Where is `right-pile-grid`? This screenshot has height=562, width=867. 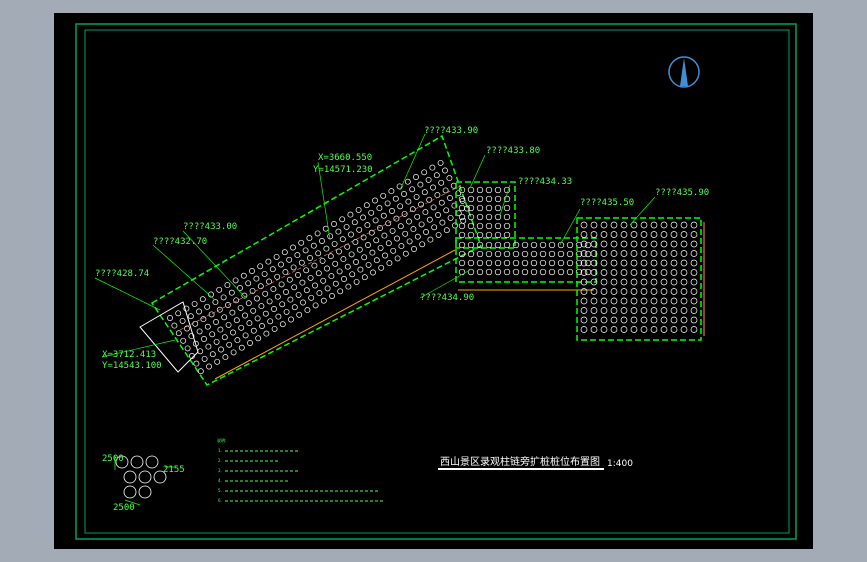 right-pile-grid is located at coordinates (639, 277).